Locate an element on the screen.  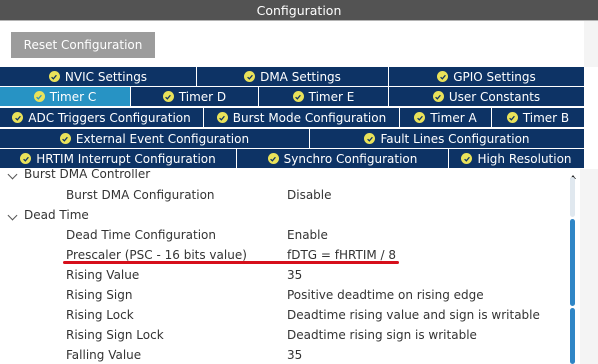
group-label: Burst DMA Controller is located at coordinates (87, 175).